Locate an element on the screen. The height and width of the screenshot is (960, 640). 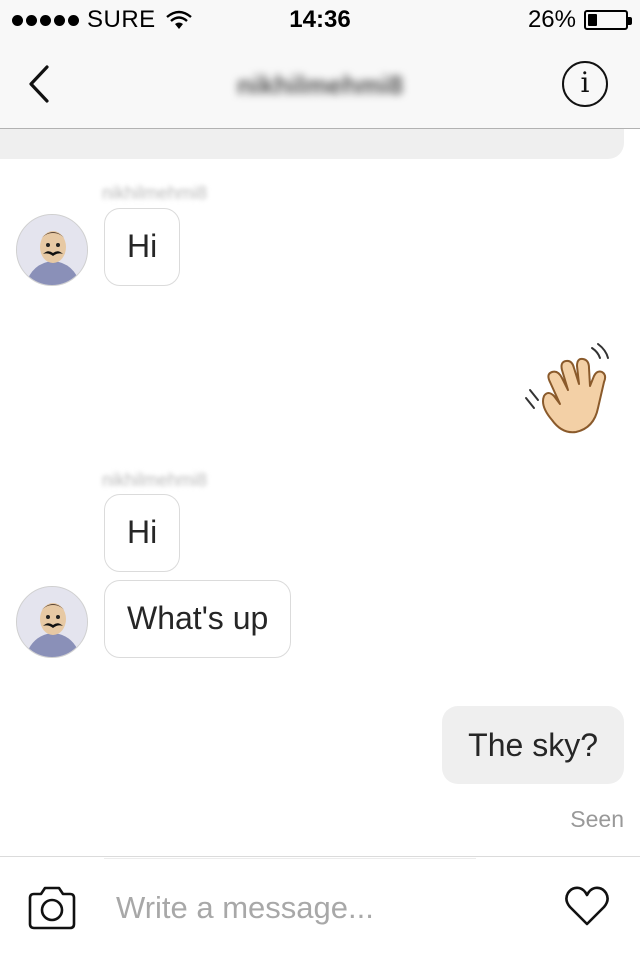
battery-status: 26% is located at coordinates (579, 20).